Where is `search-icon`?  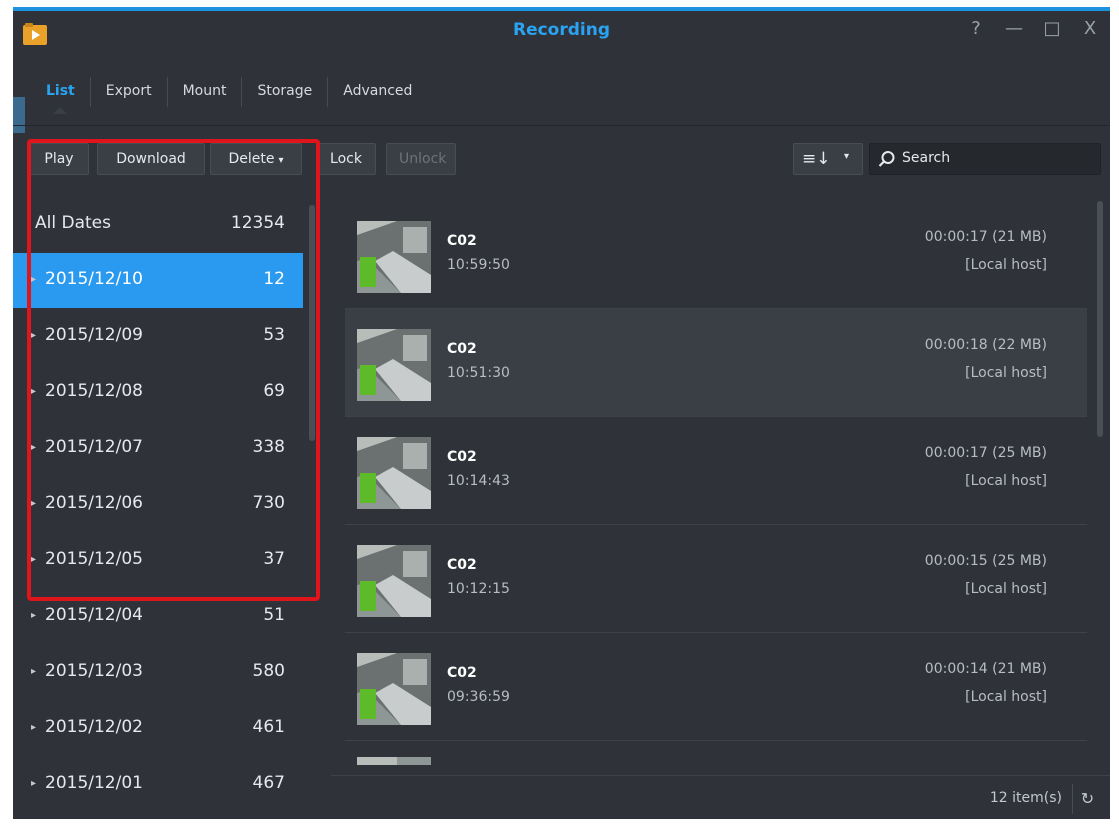 search-icon is located at coordinates (886, 159).